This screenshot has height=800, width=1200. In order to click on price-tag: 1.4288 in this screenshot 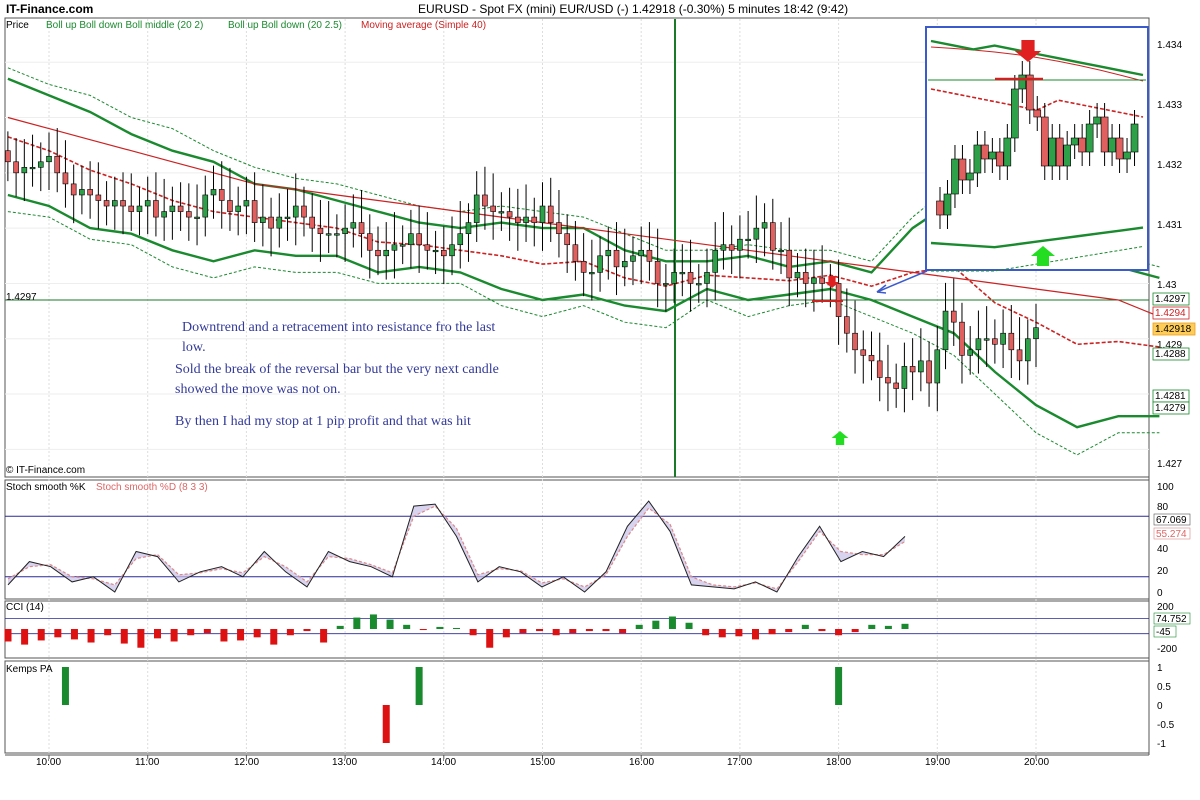, I will do `click(1170, 354)`.